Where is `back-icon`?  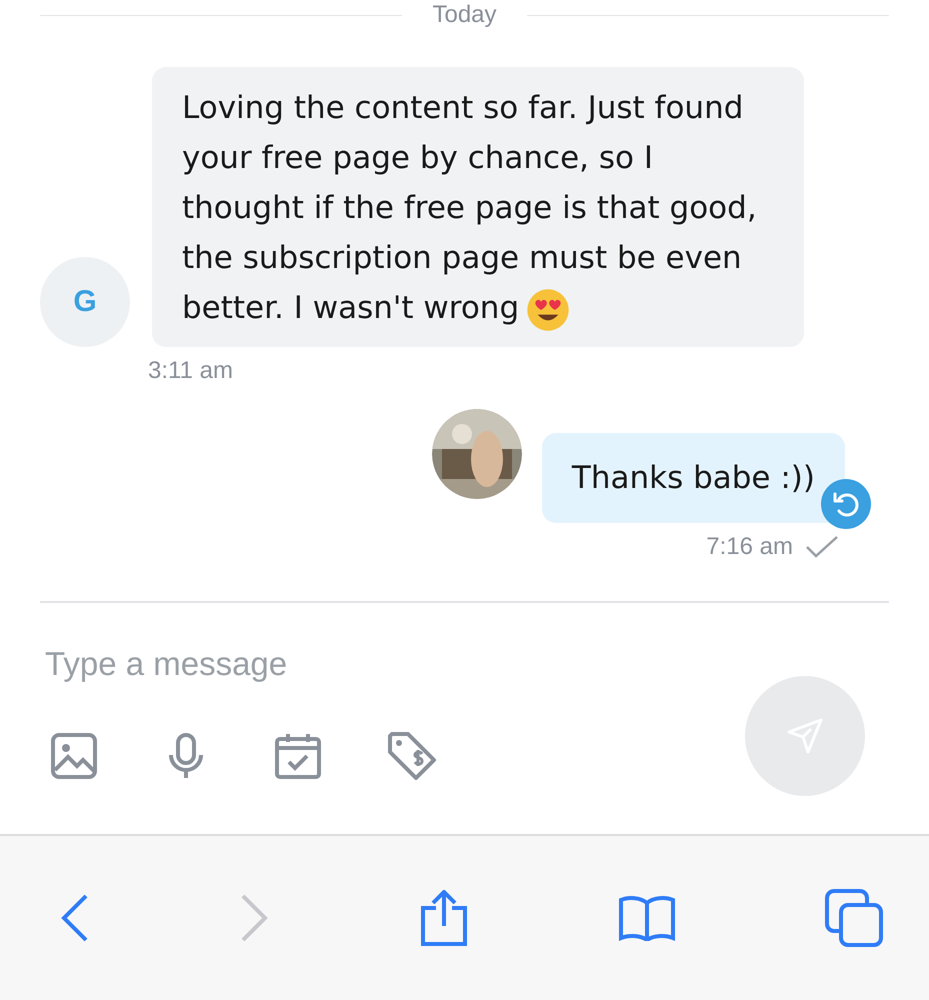 back-icon is located at coordinates (75, 918).